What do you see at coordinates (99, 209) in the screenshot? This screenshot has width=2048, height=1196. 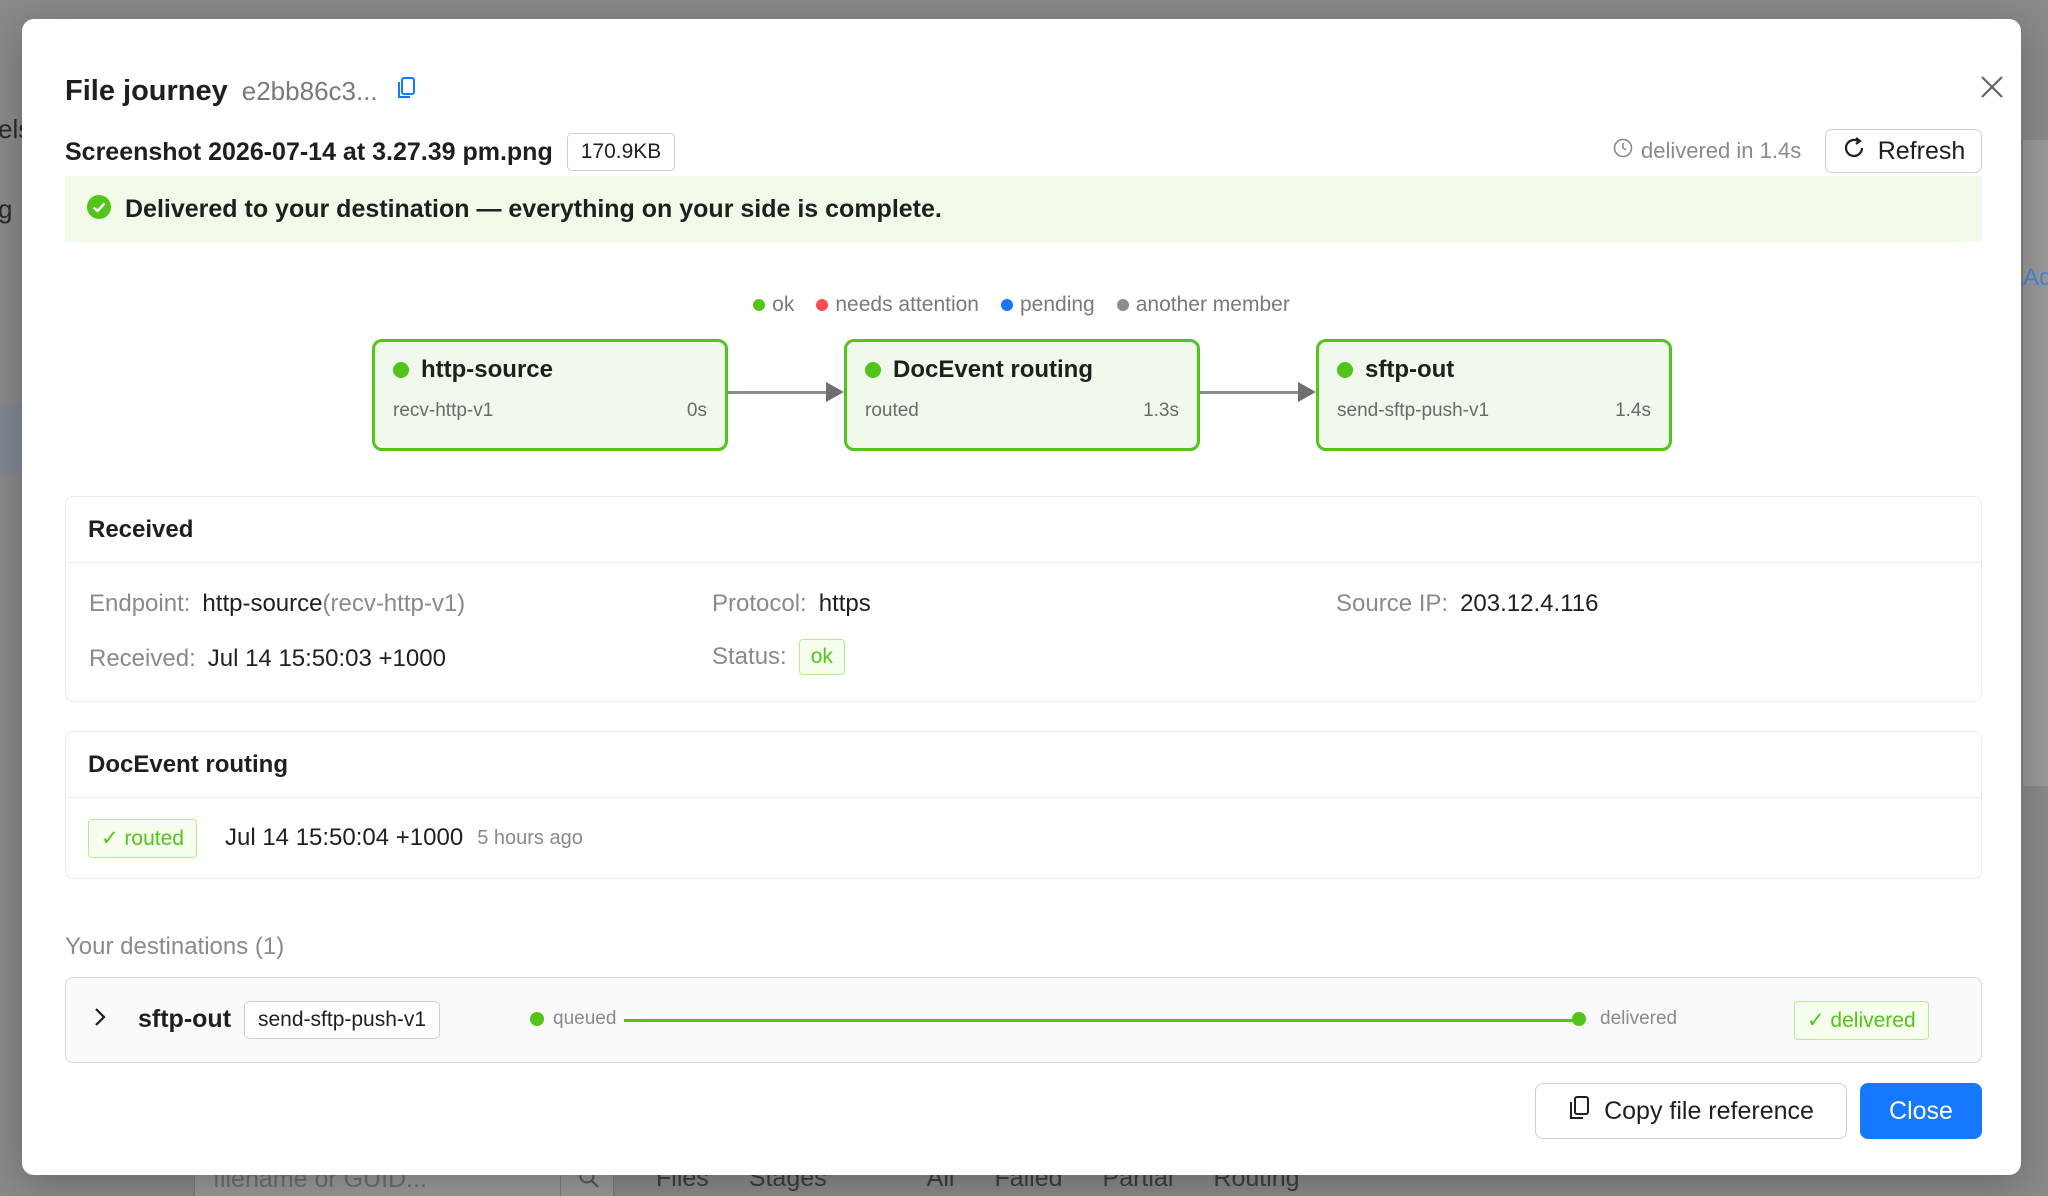 I see `check-circle-icon` at bounding box center [99, 209].